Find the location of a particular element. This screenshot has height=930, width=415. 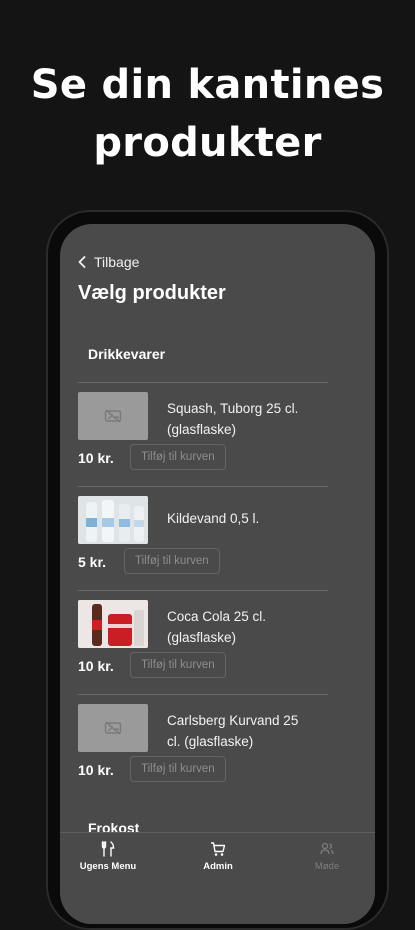

coca-cola-photo is located at coordinates (113, 624).